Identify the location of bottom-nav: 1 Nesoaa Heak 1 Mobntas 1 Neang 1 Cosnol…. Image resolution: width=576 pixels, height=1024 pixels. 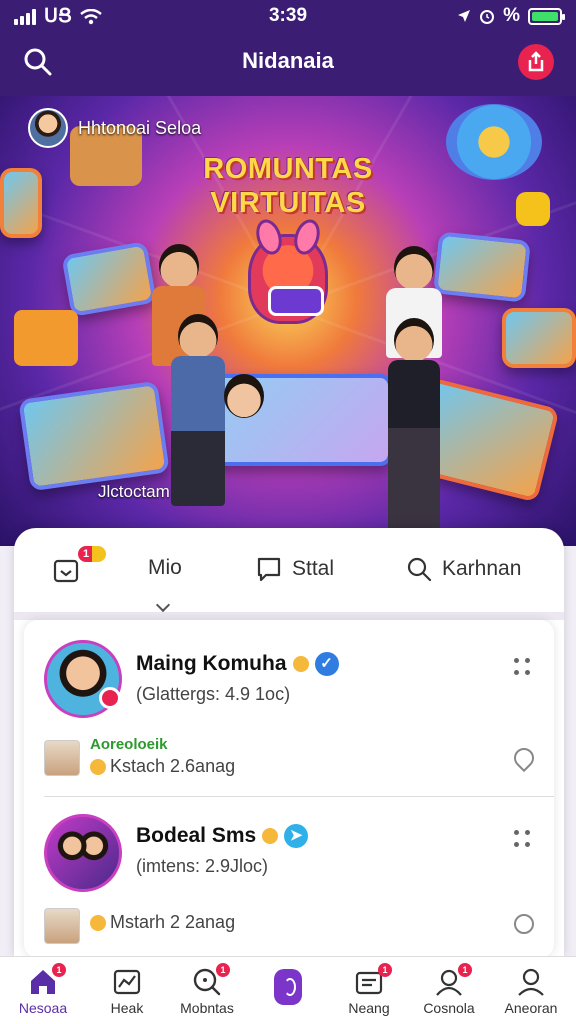
(288, 990).